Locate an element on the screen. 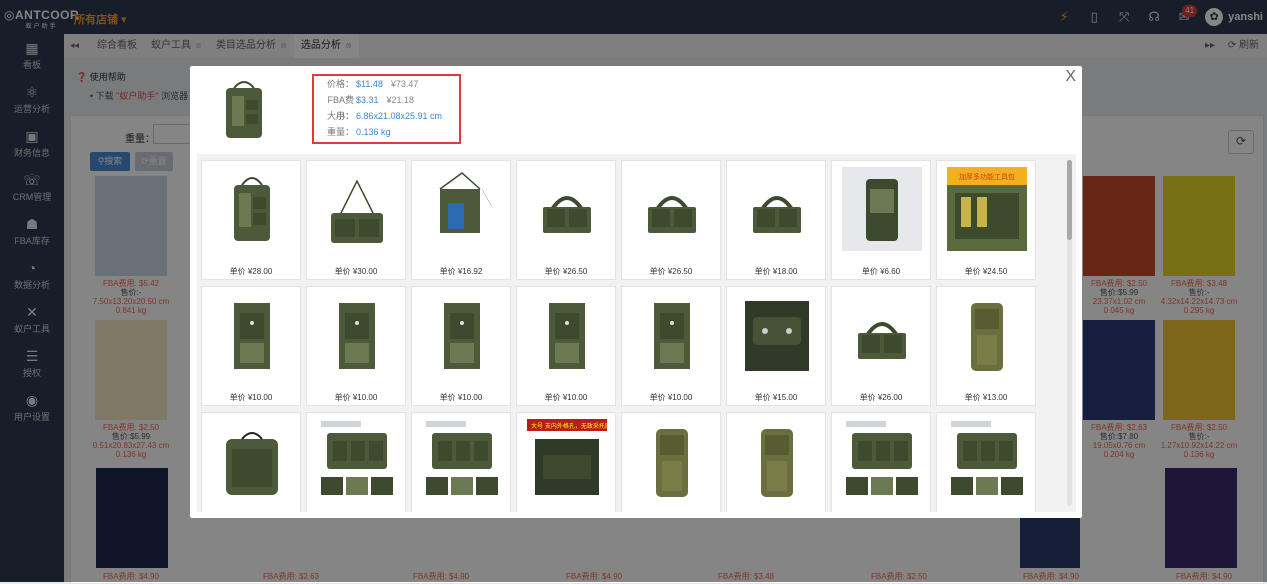 The image size is (1267, 584). unit-price: 单价 ¥6.60 is located at coordinates (881, 271).